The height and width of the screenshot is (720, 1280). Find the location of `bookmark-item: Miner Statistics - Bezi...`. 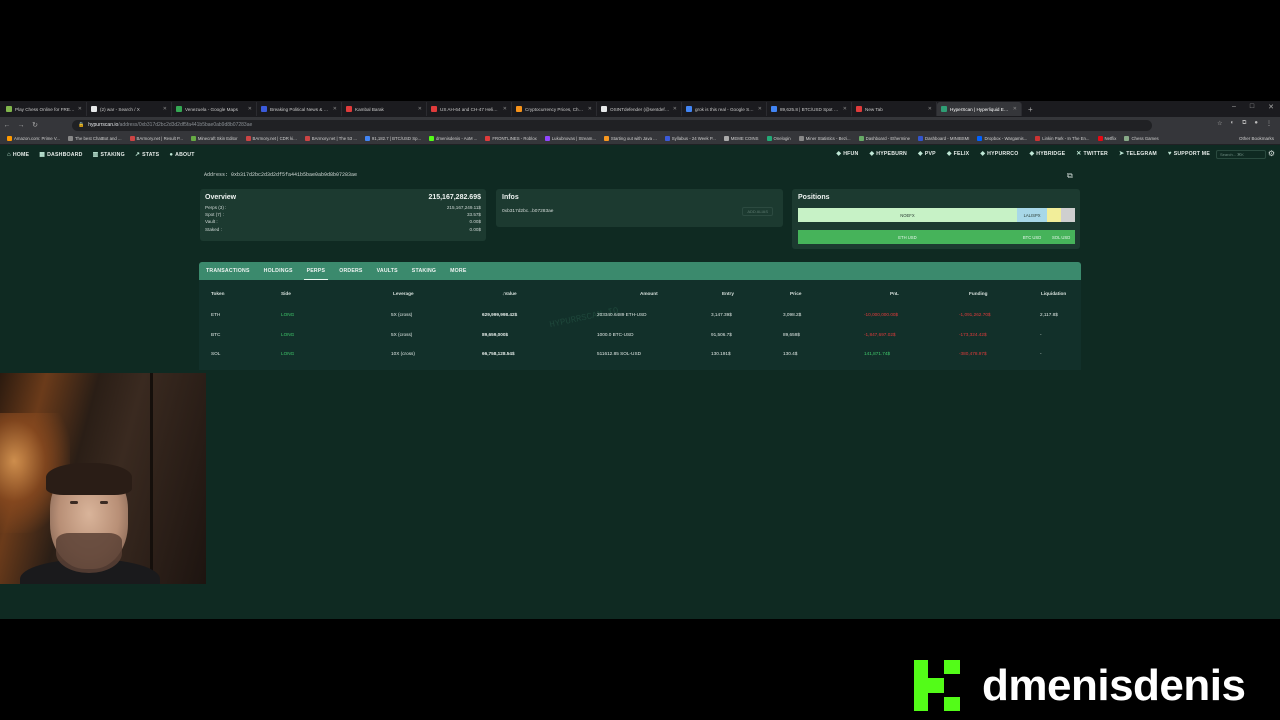

bookmark-item: Miner Statistics - Bezi... is located at coordinates (825, 138).